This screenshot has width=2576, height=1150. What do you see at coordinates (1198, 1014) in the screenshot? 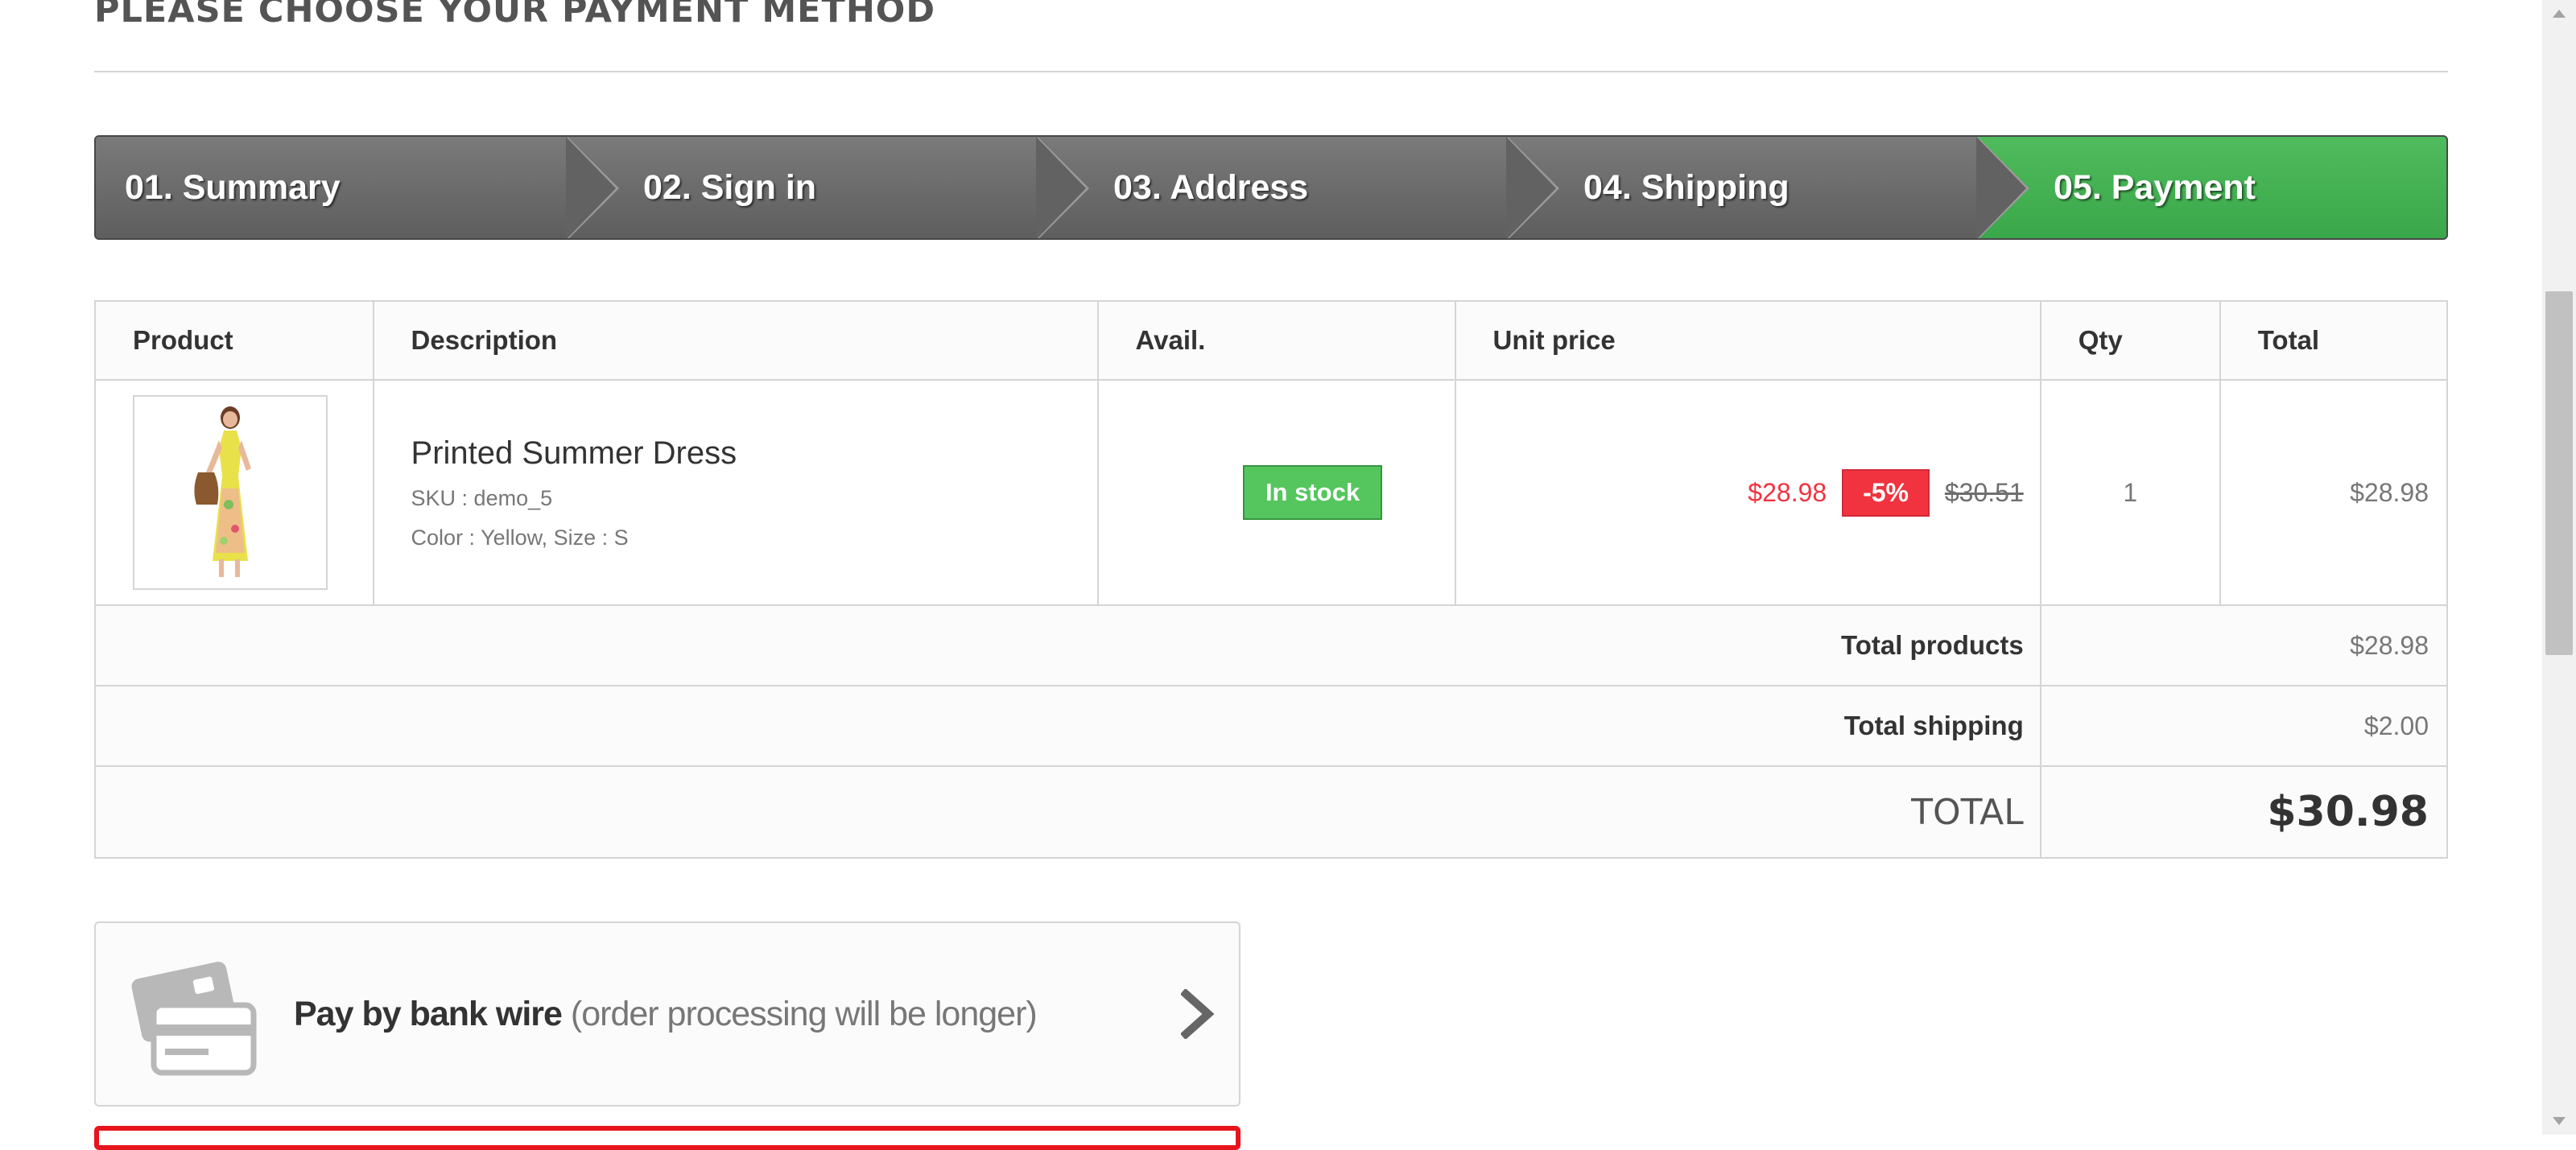
I see `chevron-right-icon` at bounding box center [1198, 1014].